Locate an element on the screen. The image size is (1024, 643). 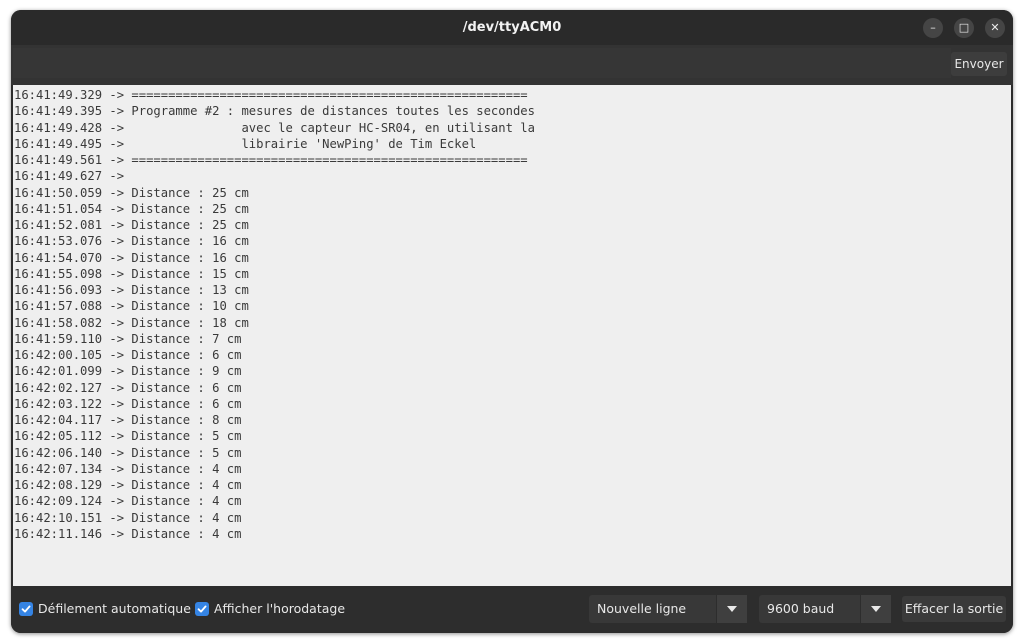
send-row: Envoyer is located at coordinates (512, 65).